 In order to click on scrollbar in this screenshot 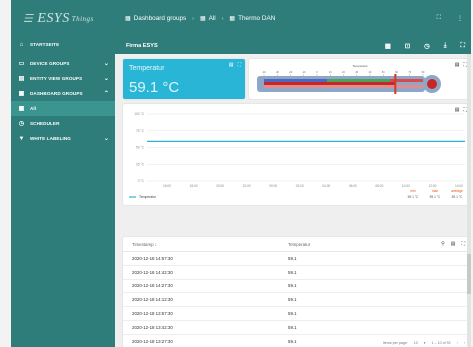, I will do `click(469, 200)`.